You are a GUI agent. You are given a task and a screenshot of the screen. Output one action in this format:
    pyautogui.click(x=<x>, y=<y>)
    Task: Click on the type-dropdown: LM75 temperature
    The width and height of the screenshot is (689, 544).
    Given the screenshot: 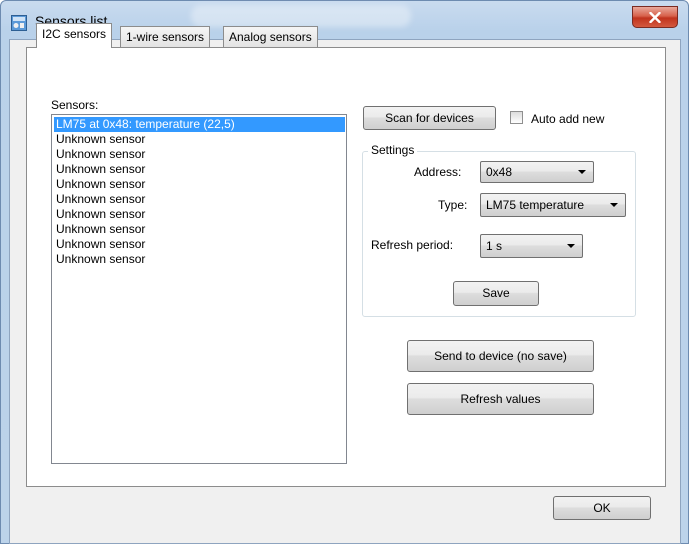 What is the action you would take?
    pyautogui.click(x=553, y=205)
    